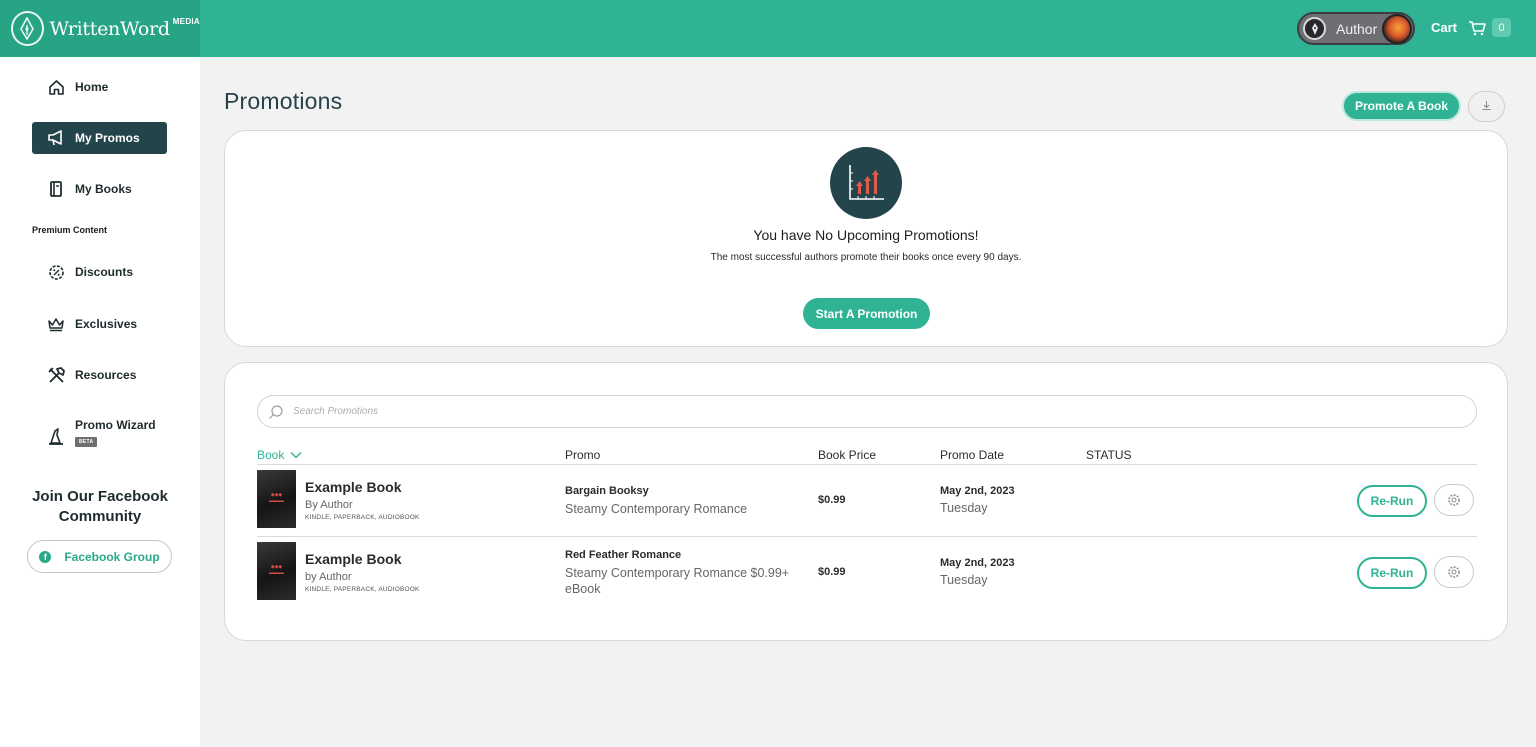  What do you see at coordinates (107, 138) in the screenshot?
I see `sidebar-item-label: My Promos` at bounding box center [107, 138].